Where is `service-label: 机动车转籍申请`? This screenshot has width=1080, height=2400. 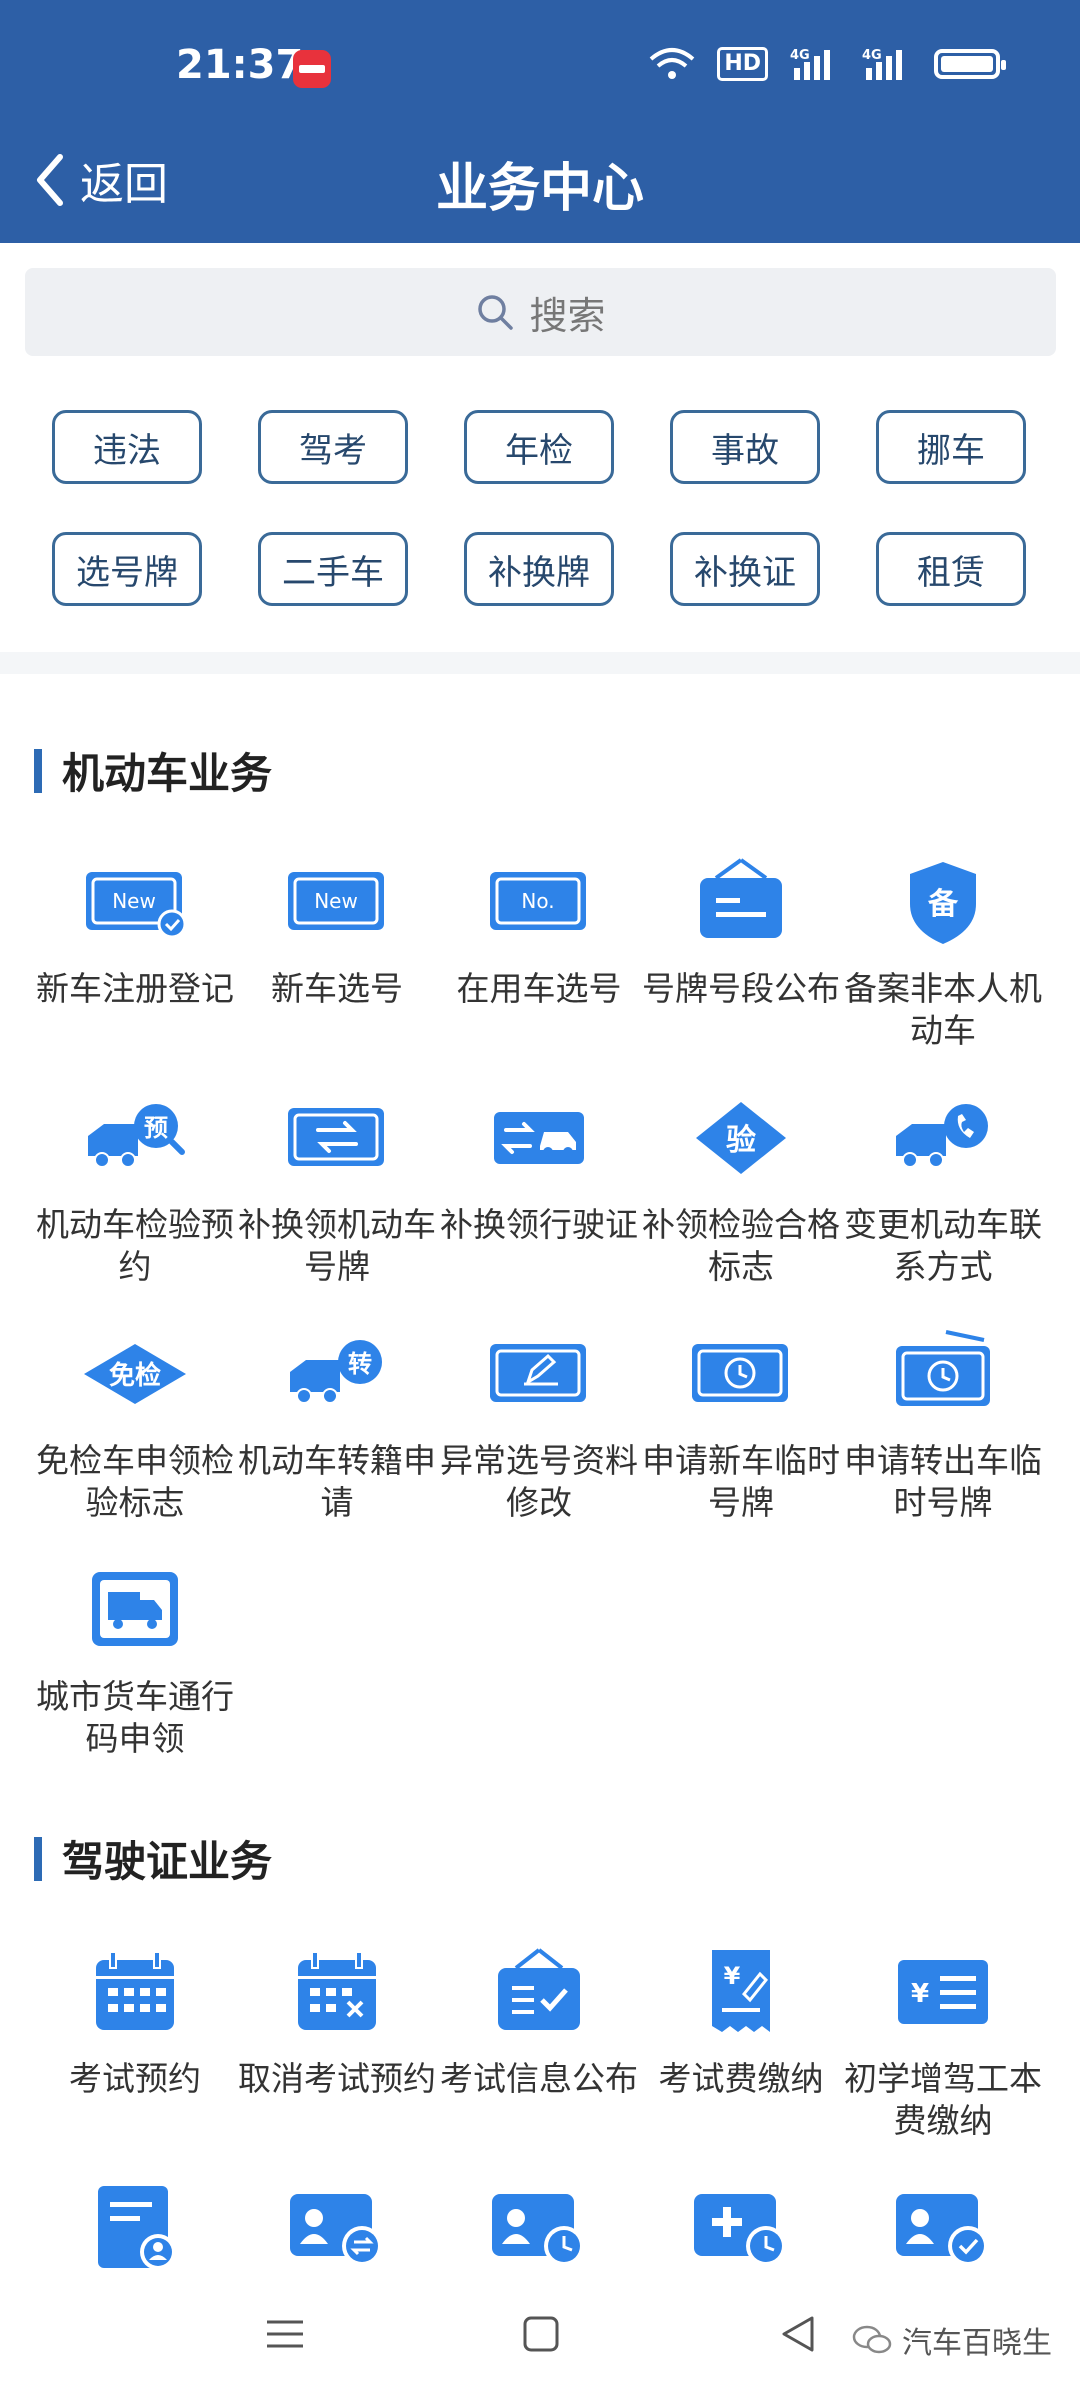
service-label: 机动车转籍申请 is located at coordinates (337, 1481).